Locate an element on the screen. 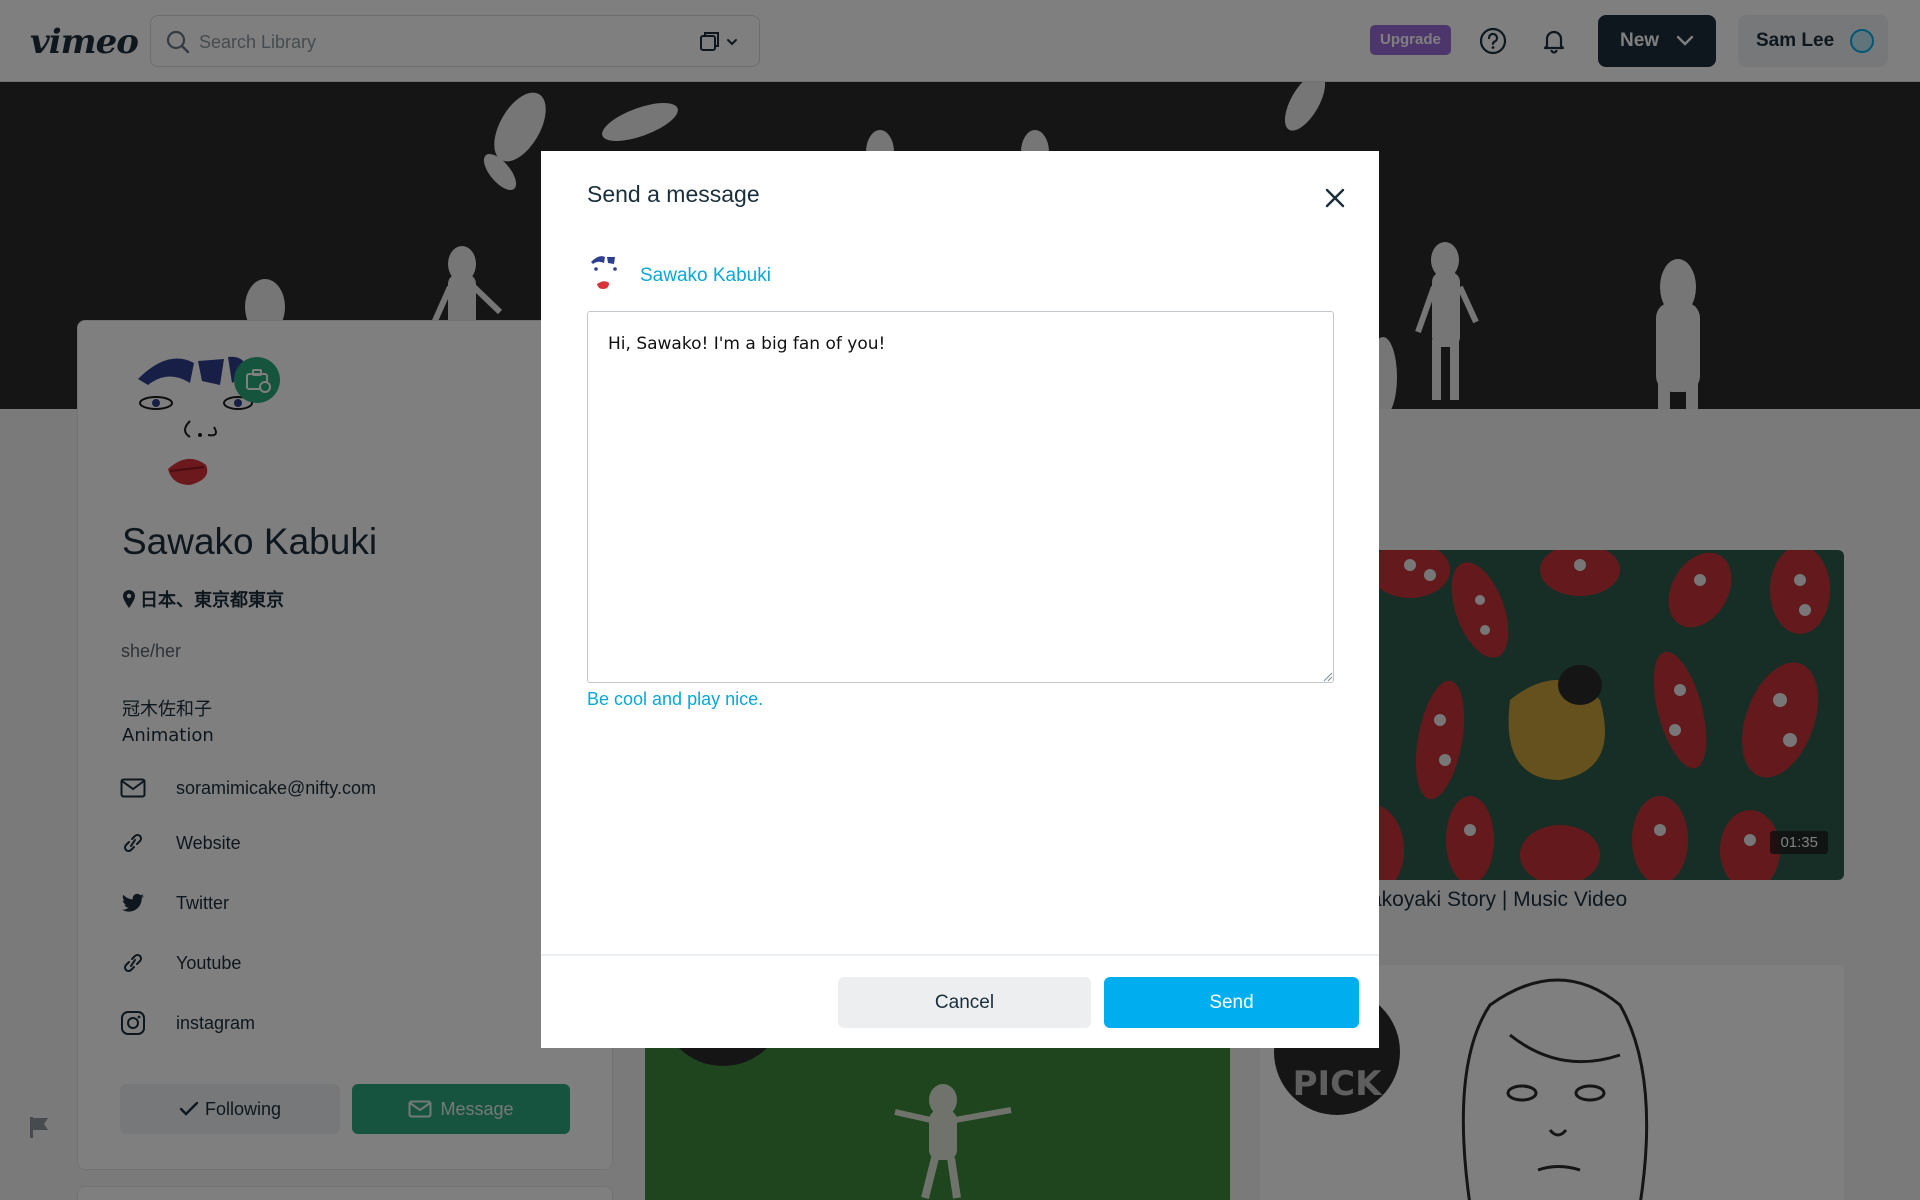 The width and height of the screenshot is (1920, 1200). message-textarea: Hi, Sawako! I'm a big fan of you! is located at coordinates (960, 497).